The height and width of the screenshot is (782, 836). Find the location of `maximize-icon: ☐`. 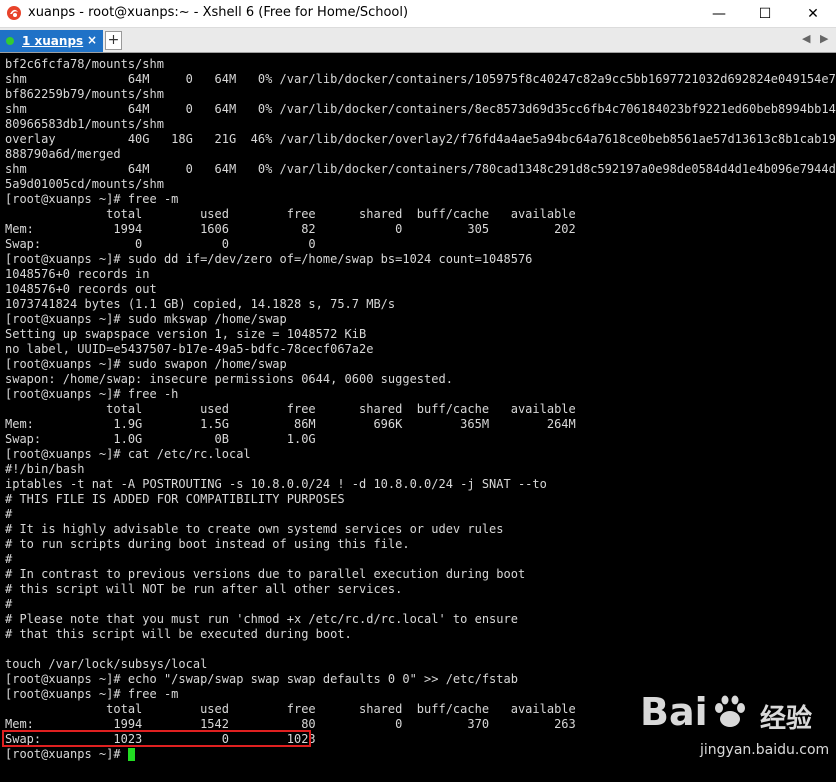

maximize-icon: ☐ is located at coordinates (765, 13).